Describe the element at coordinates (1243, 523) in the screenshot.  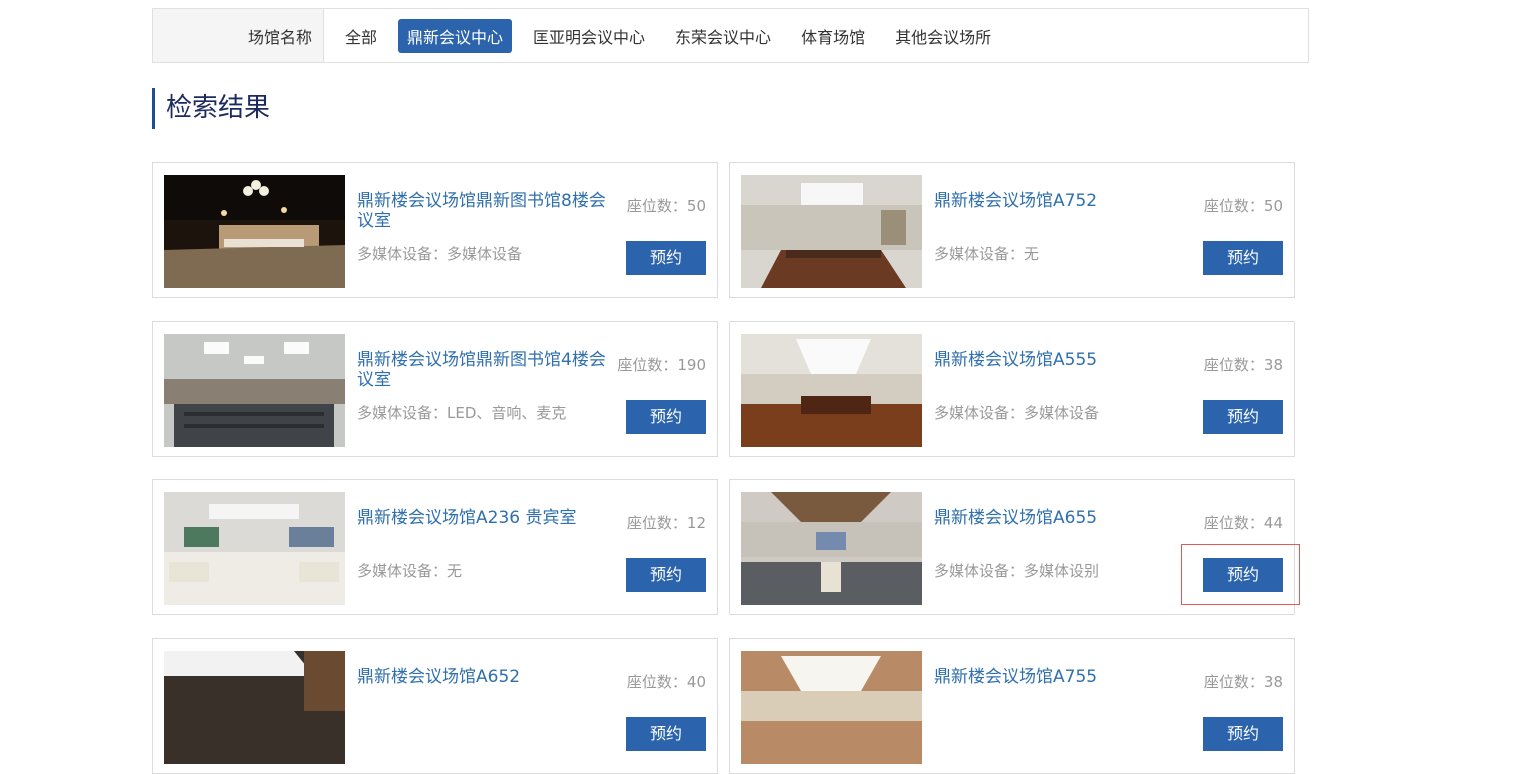
I see `venue-seats: 座位数：44` at that location.